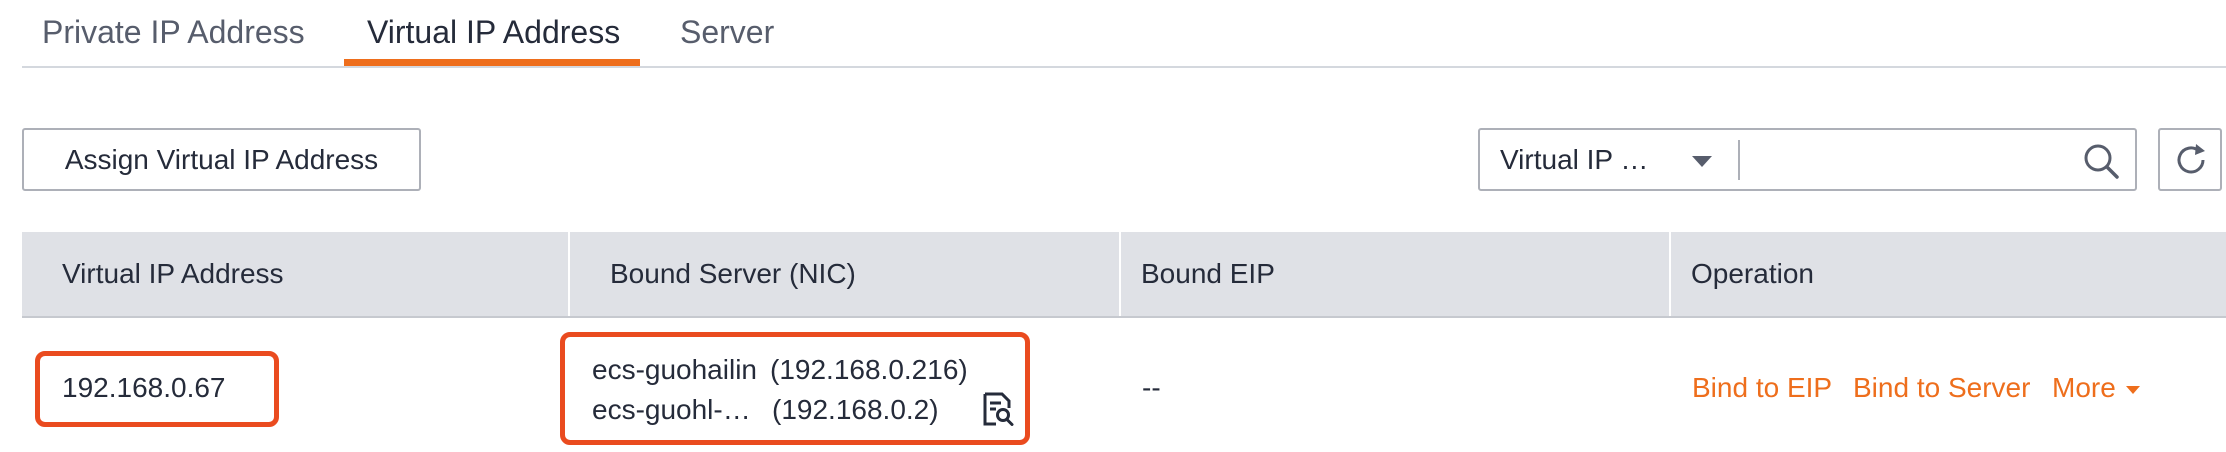 The image size is (2226, 452). What do you see at coordinates (2132, 389) in the screenshot?
I see `caret-down-icon` at bounding box center [2132, 389].